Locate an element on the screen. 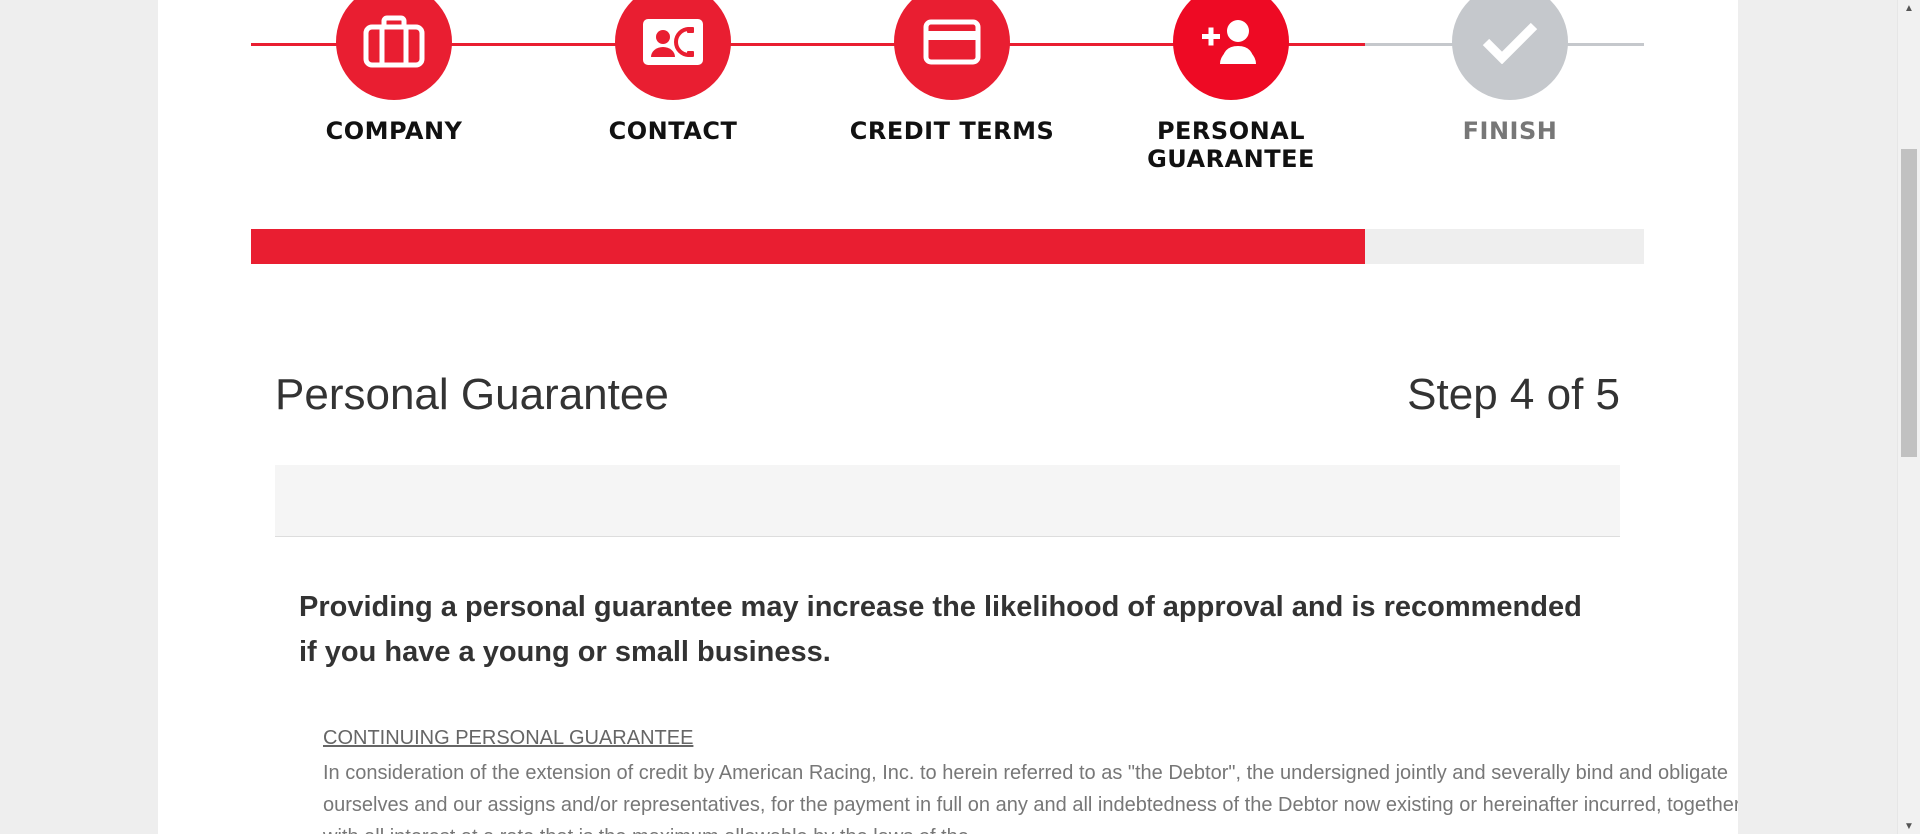 Image resolution: width=1920 pixels, height=834 pixels. step-personal-guarantee-circle is located at coordinates (1231, 50).